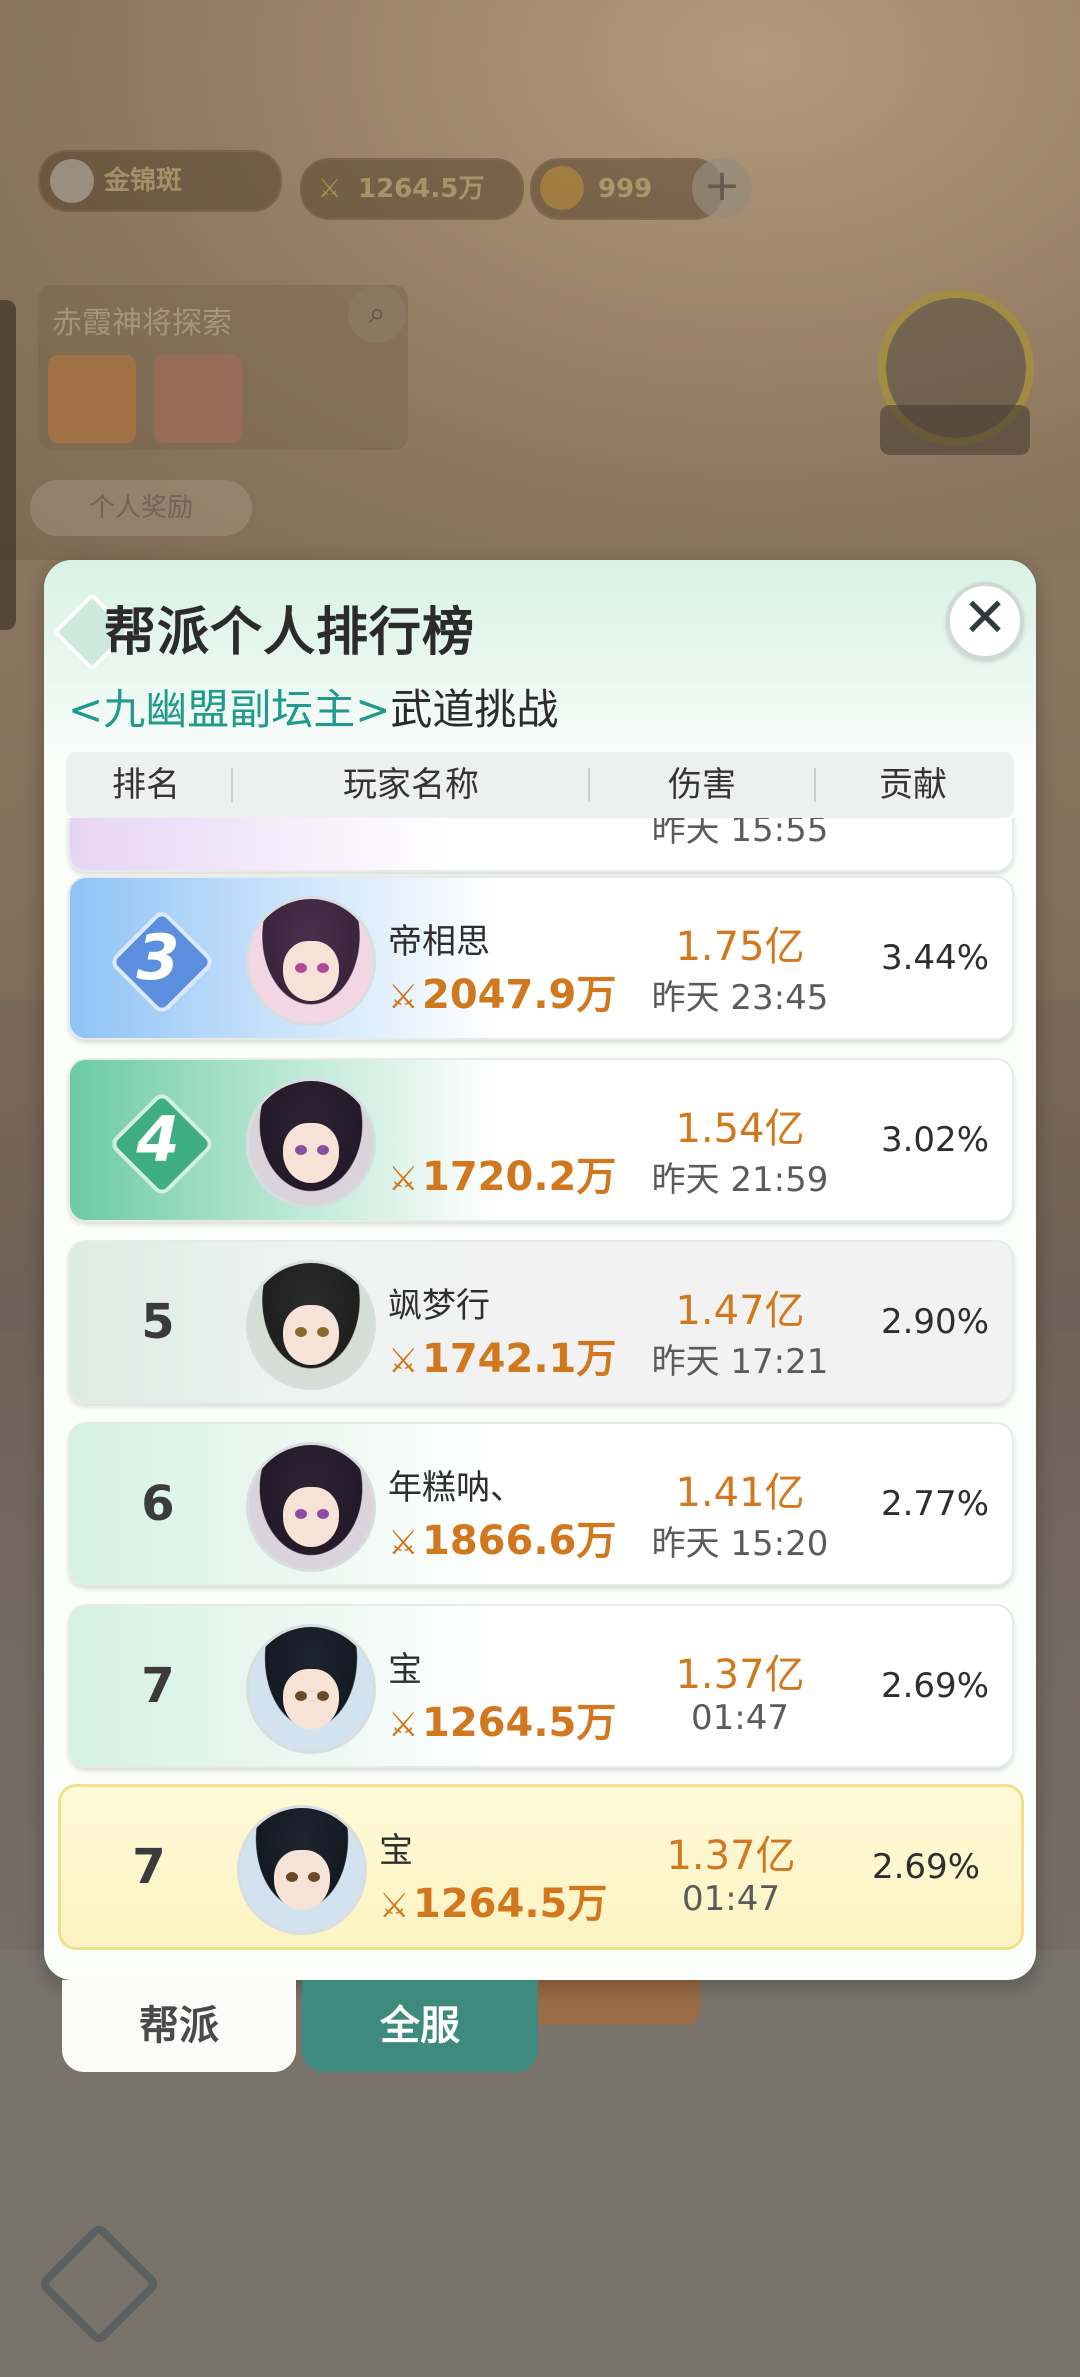 Image resolution: width=1080 pixels, height=2377 pixels. I want to click on rank-number: 6, so click(158, 1504).